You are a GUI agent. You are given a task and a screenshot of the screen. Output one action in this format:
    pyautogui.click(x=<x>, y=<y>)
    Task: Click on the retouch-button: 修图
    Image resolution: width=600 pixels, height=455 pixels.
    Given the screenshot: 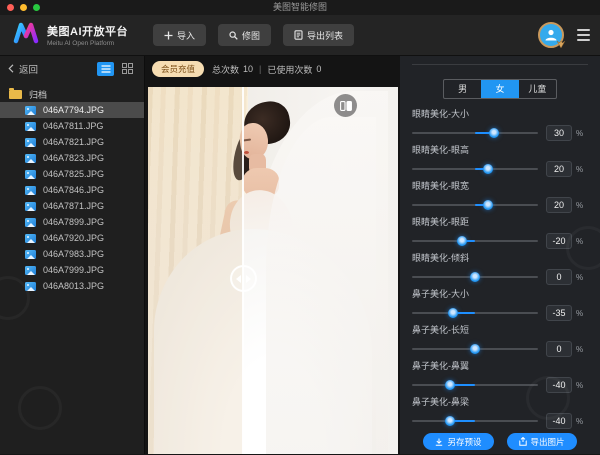 What is the action you would take?
    pyautogui.click(x=245, y=35)
    